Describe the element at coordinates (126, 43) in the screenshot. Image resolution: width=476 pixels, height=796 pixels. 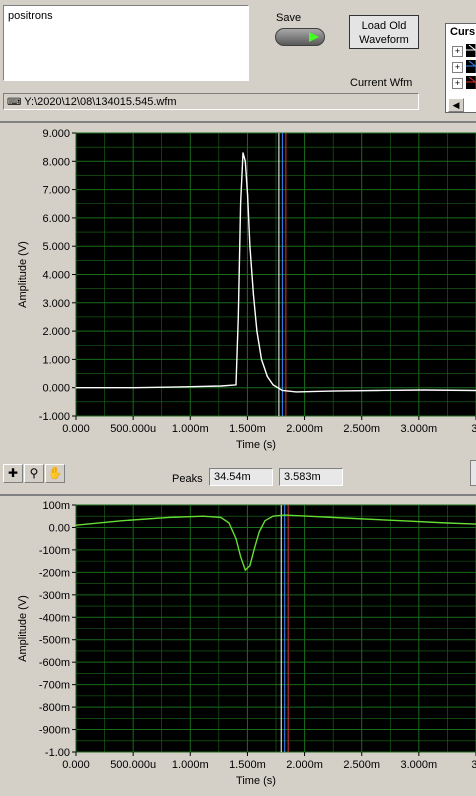
I see `notes-textbox: positrons` at that location.